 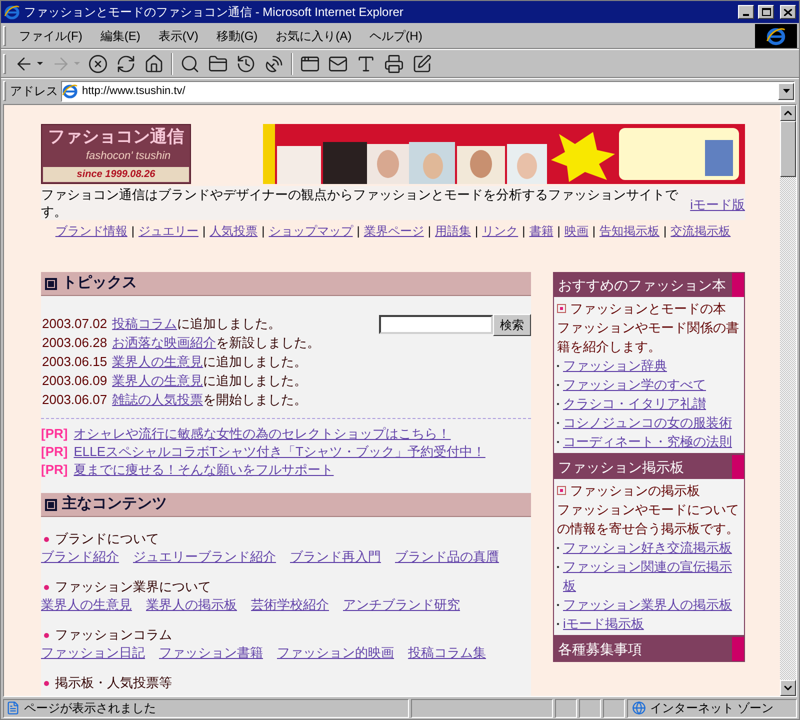 I want to click on nav-link: 業界ページ, so click(x=394, y=231).